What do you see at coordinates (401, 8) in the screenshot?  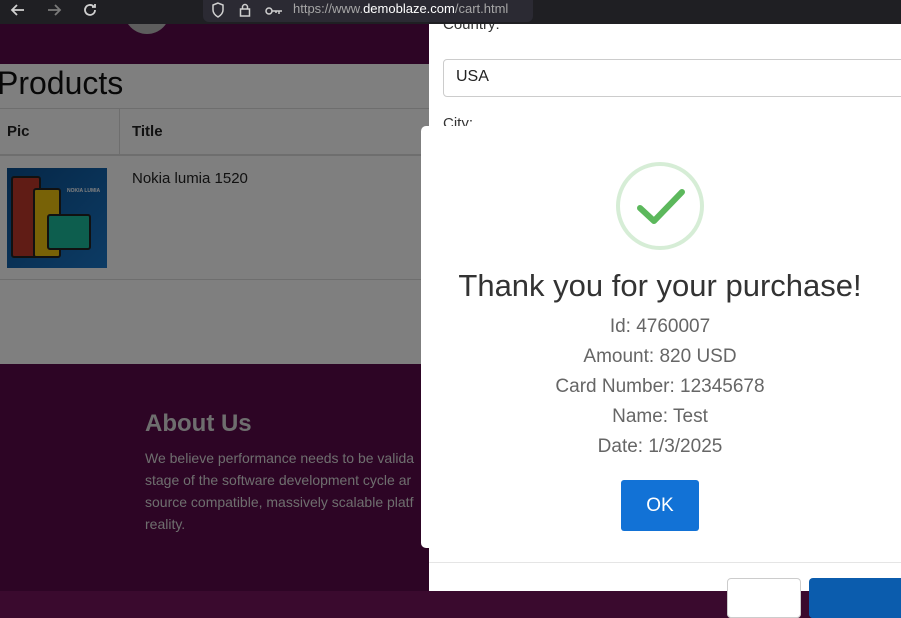 I see `url-text: https://www.demoblaze.com/cart.html` at bounding box center [401, 8].